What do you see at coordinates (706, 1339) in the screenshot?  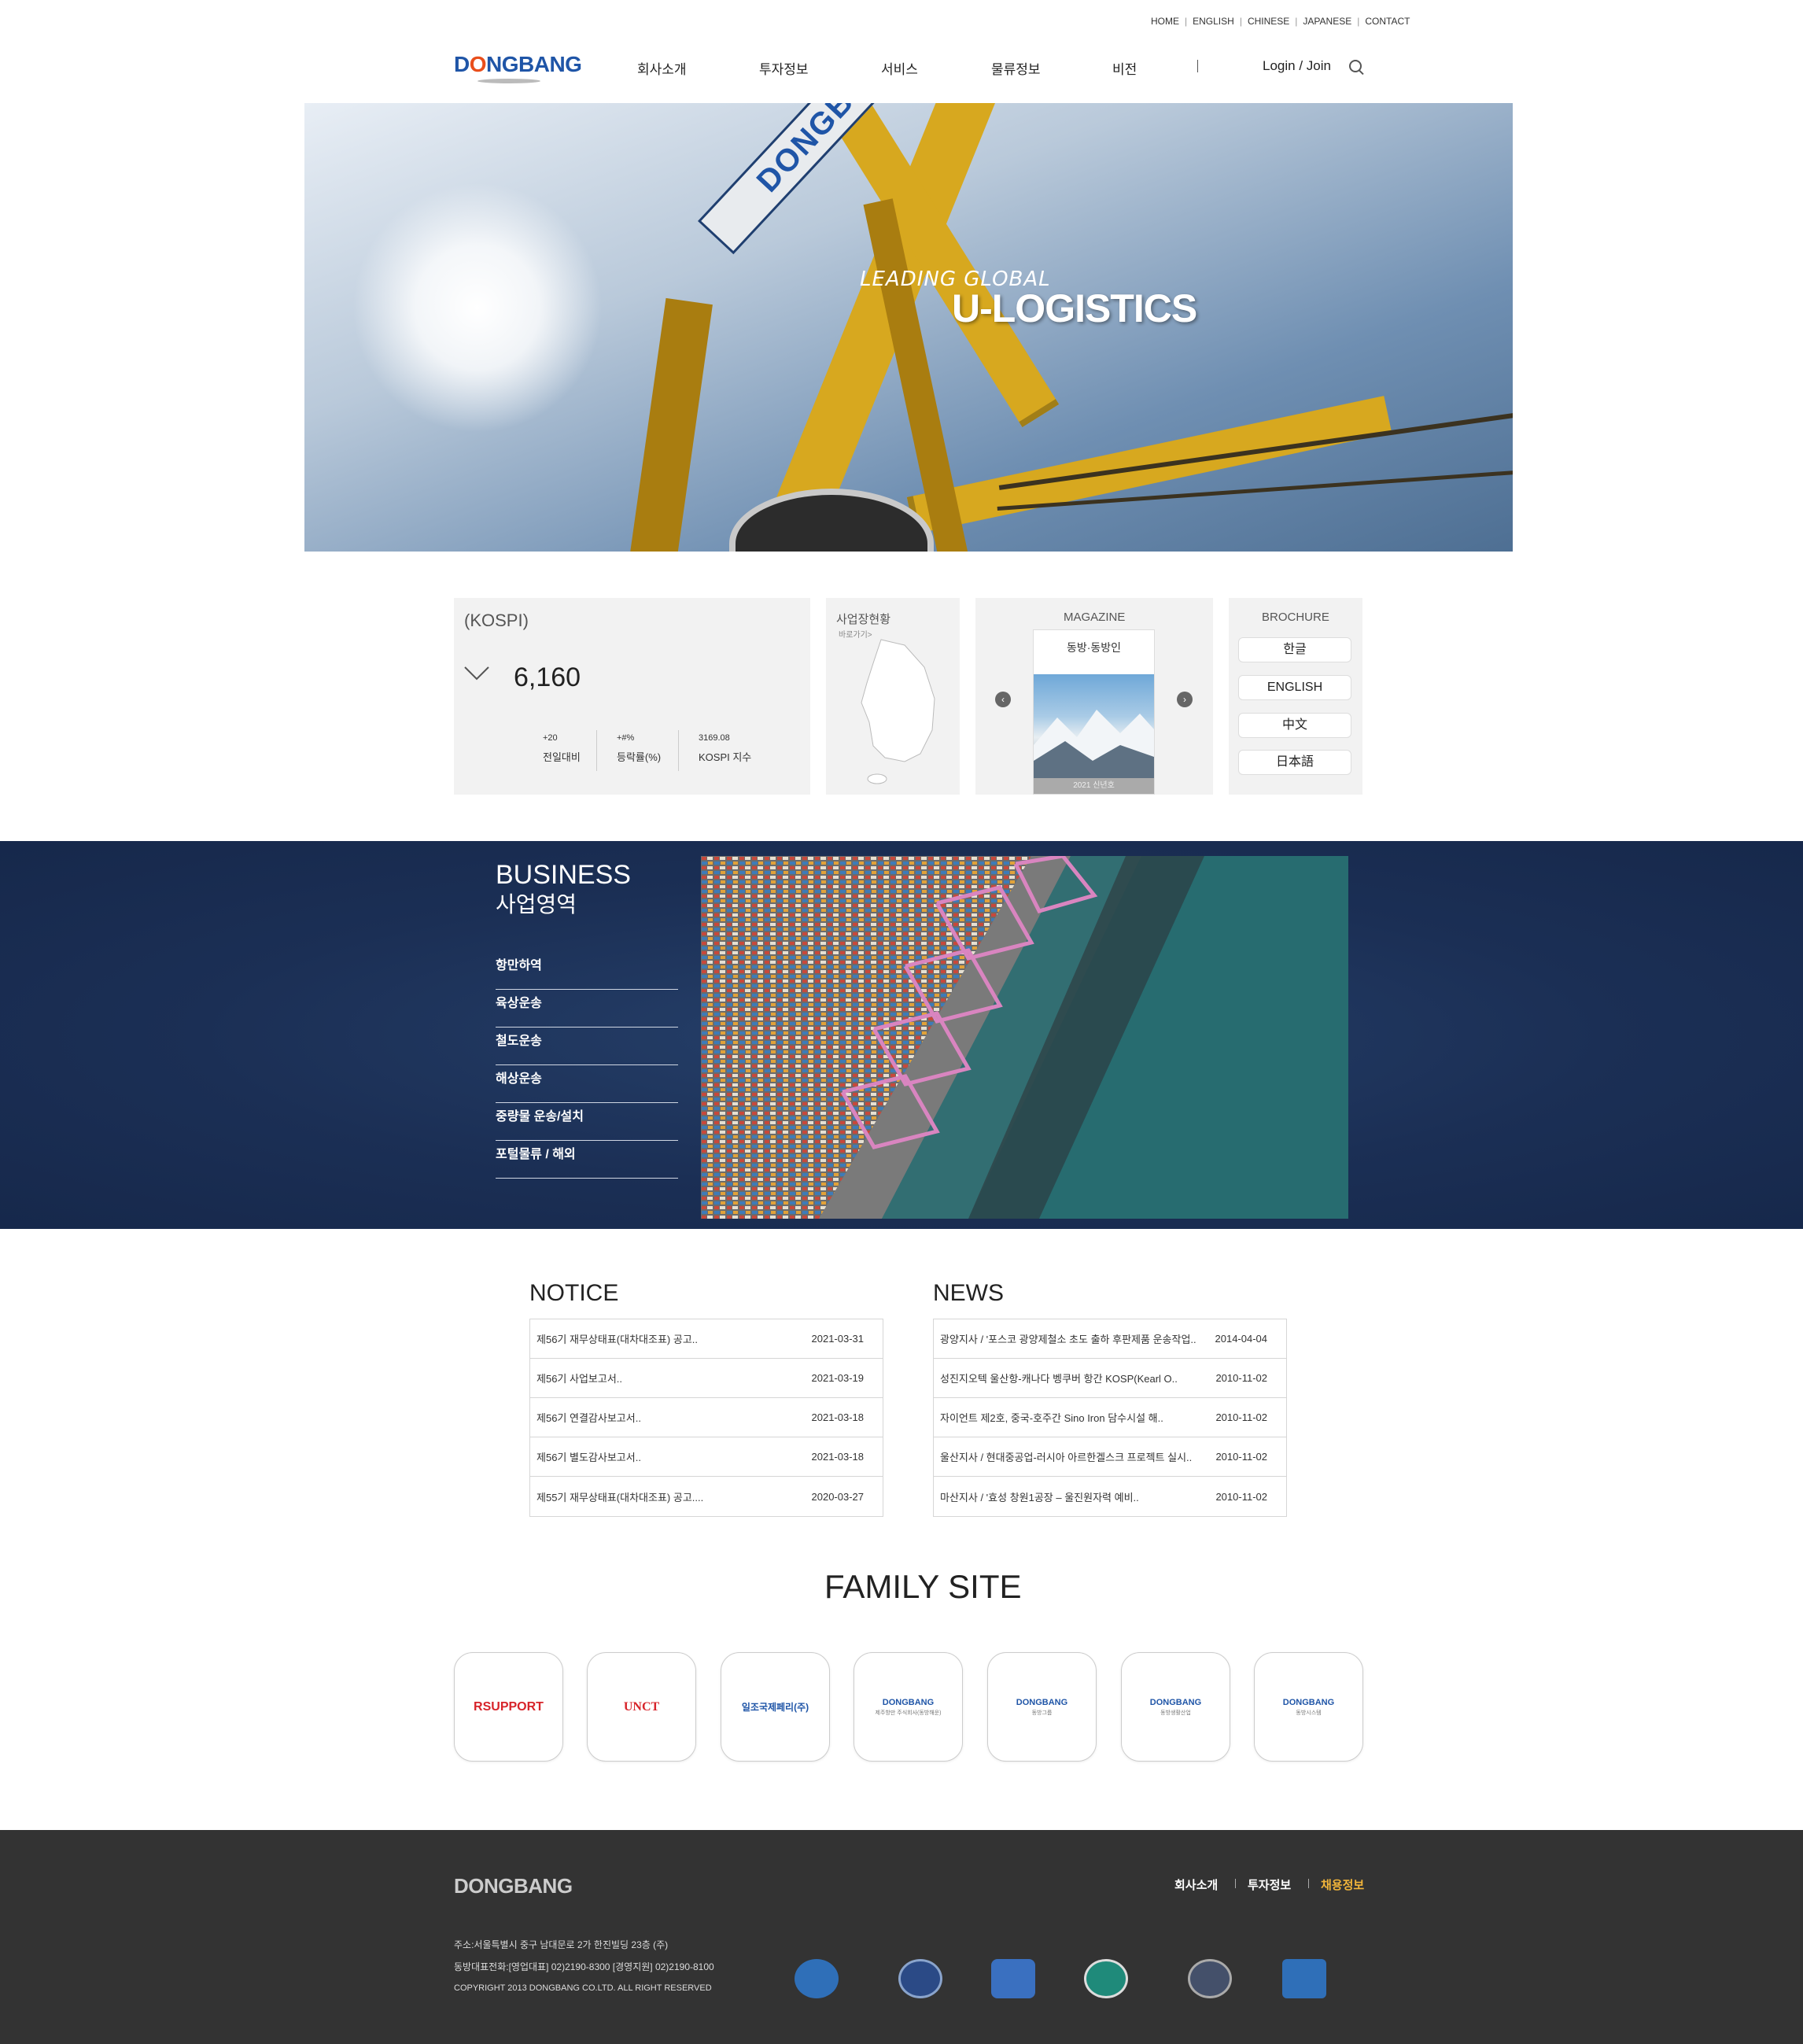 I see `notice-row: 제56기 재무상태표(대차대조표) 공고.. 2021-03-31` at bounding box center [706, 1339].